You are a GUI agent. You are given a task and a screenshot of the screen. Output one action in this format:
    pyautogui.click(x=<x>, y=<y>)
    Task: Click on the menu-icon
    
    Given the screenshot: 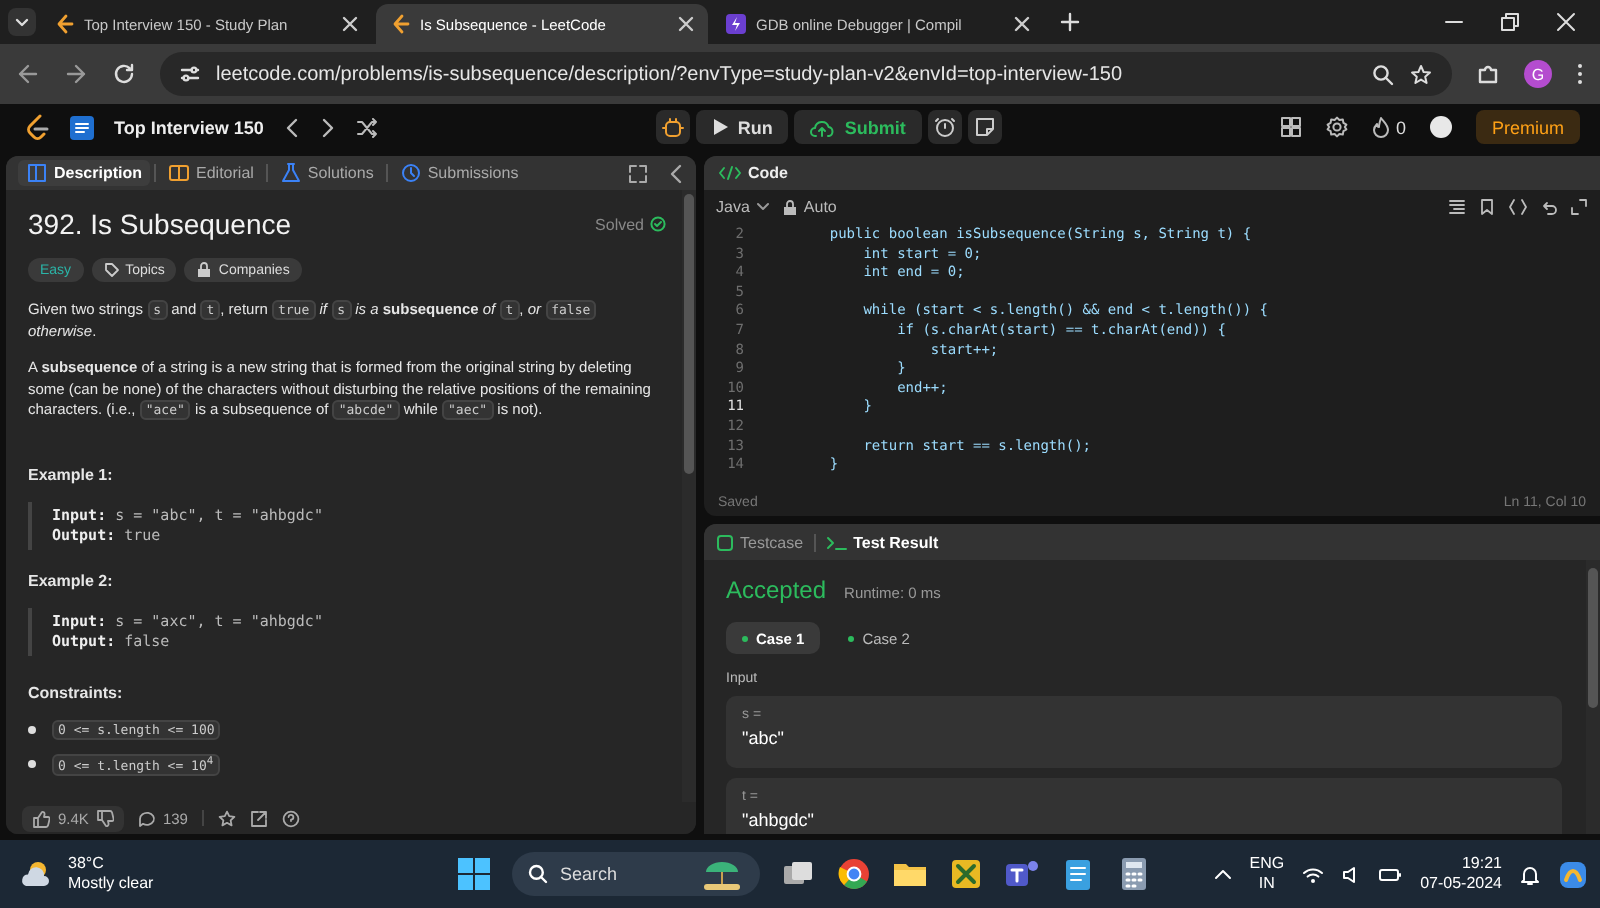 What is the action you would take?
    pyautogui.click(x=1580, y=74)
    